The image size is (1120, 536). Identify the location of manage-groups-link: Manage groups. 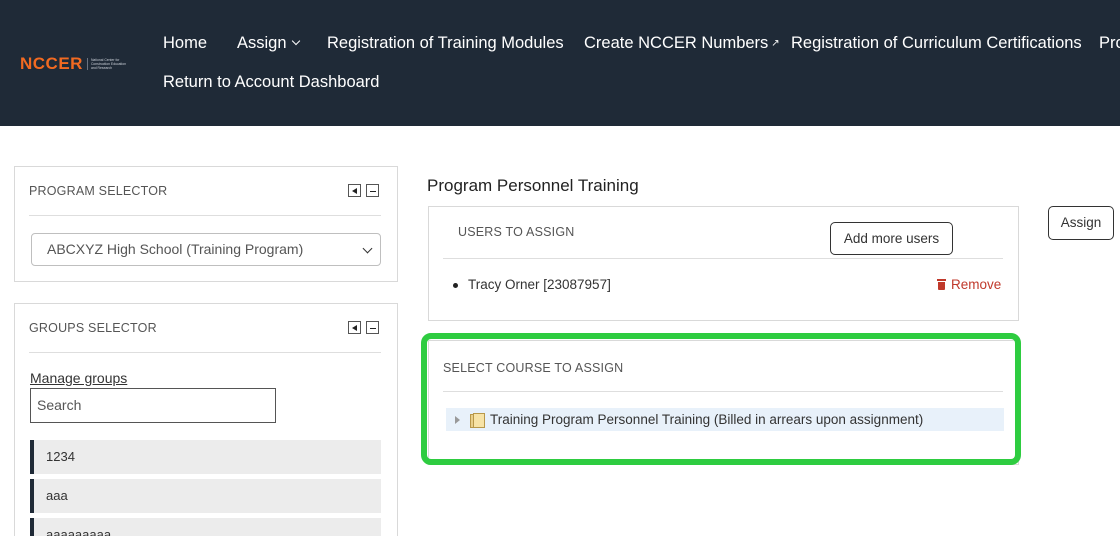
(78, 378).